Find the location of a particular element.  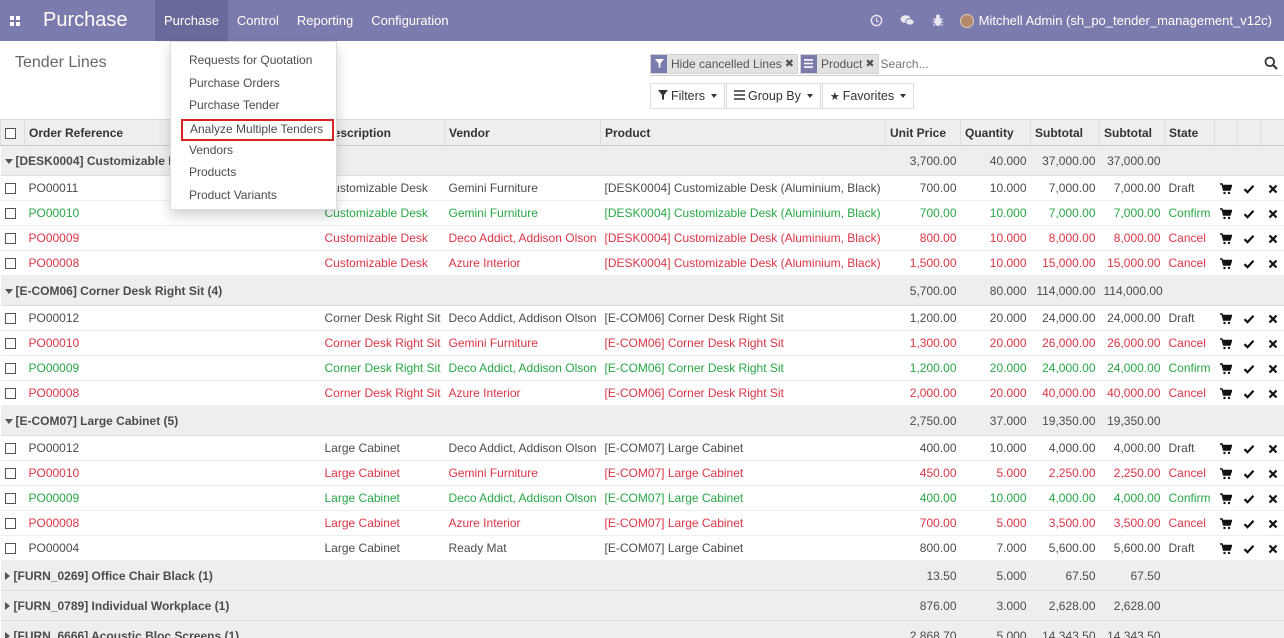

search-icon is located at coordinates (1271, 63).